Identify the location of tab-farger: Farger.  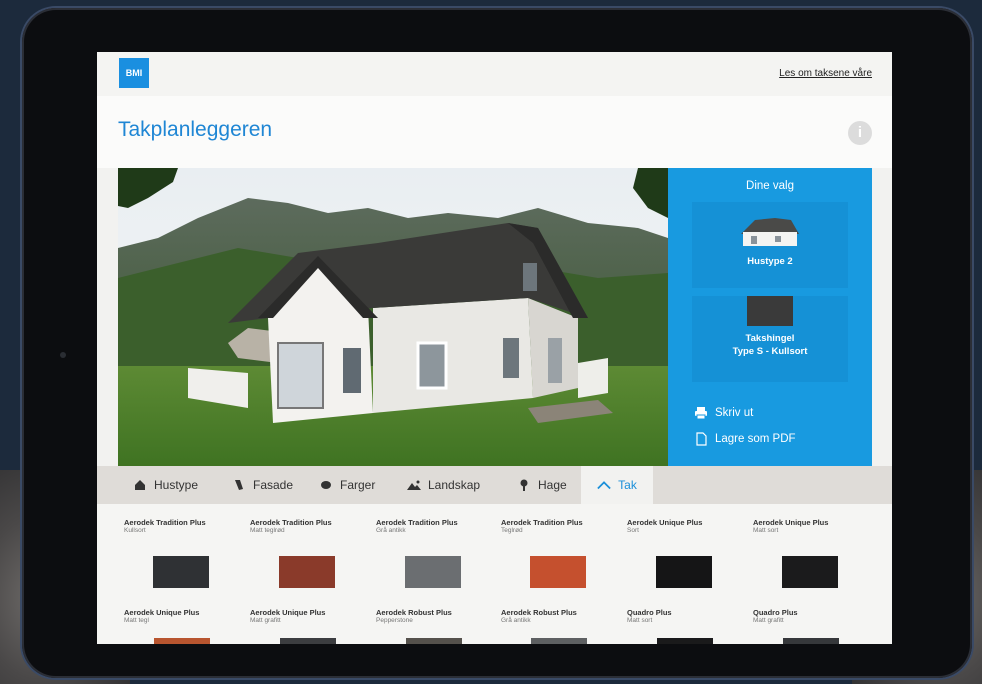
(347, 485).